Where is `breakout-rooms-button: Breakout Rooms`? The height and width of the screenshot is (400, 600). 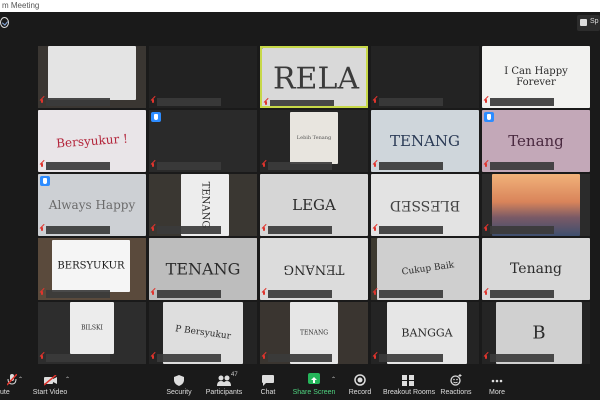
breakout-rooms-button: Breakout Rooms is located at coordinates (409, 385).